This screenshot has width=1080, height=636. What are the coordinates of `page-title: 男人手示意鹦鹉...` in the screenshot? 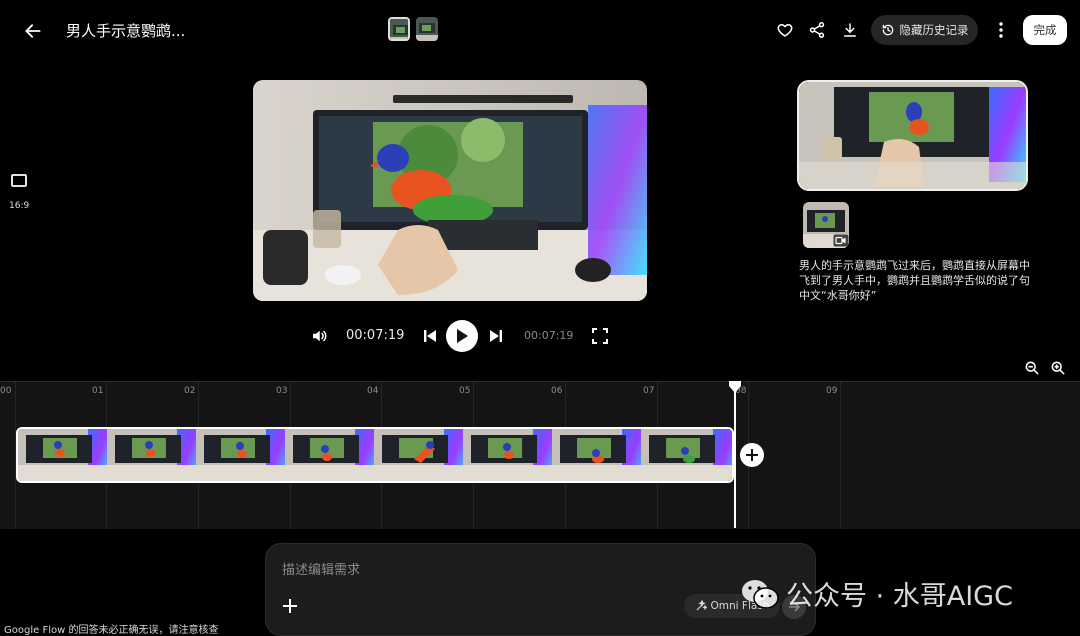 It's located at (126, 31).